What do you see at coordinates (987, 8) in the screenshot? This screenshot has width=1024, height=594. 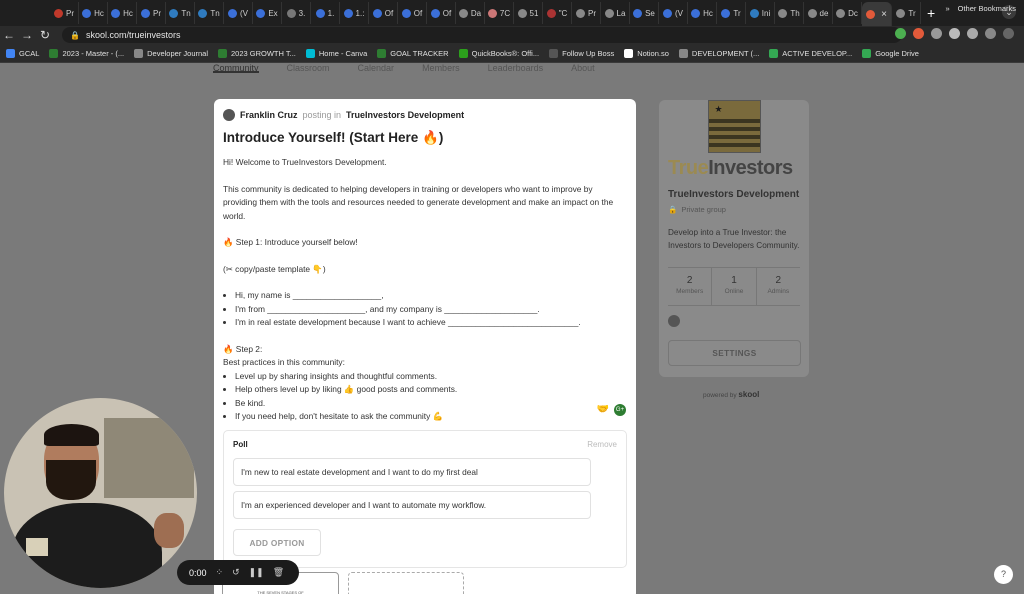 I see `other-bookmarks-folder: Other Bookmarks` at bounding box center [987, 8].